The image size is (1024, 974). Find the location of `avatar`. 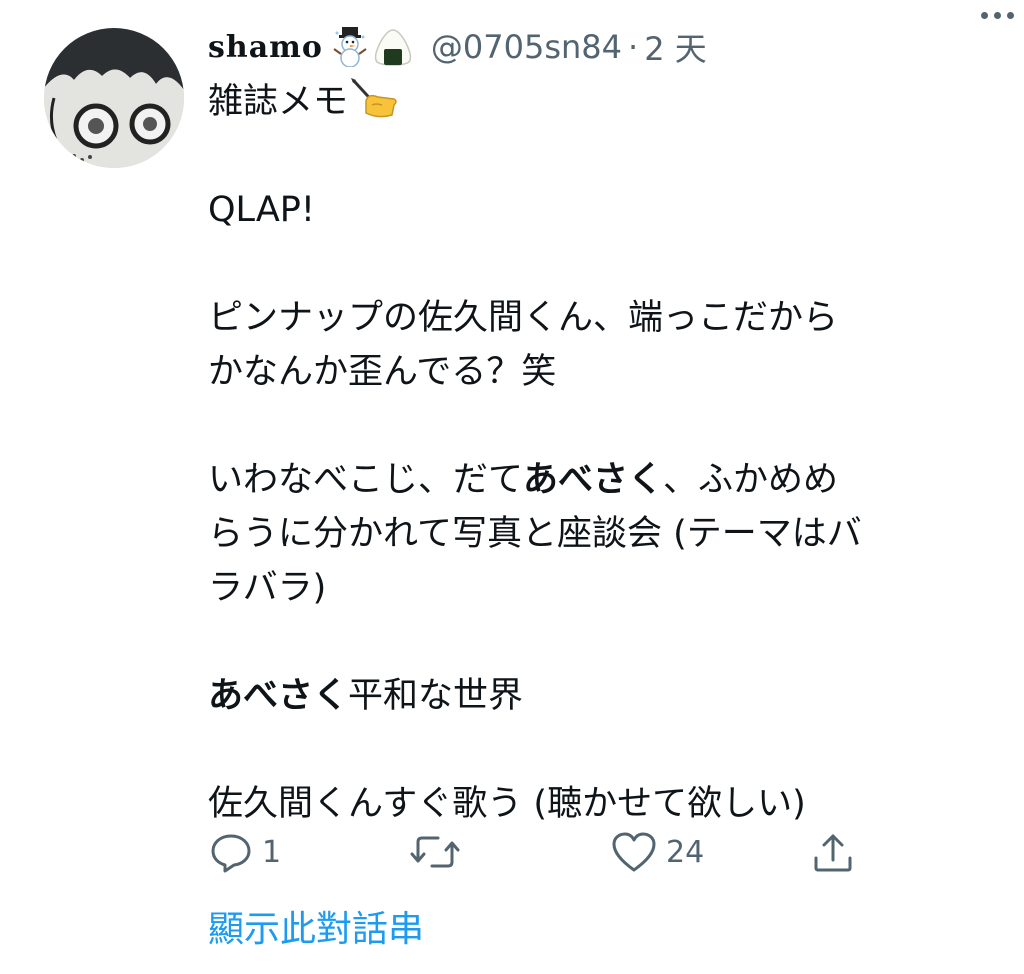

avatar is located at coordinates (114, 98).